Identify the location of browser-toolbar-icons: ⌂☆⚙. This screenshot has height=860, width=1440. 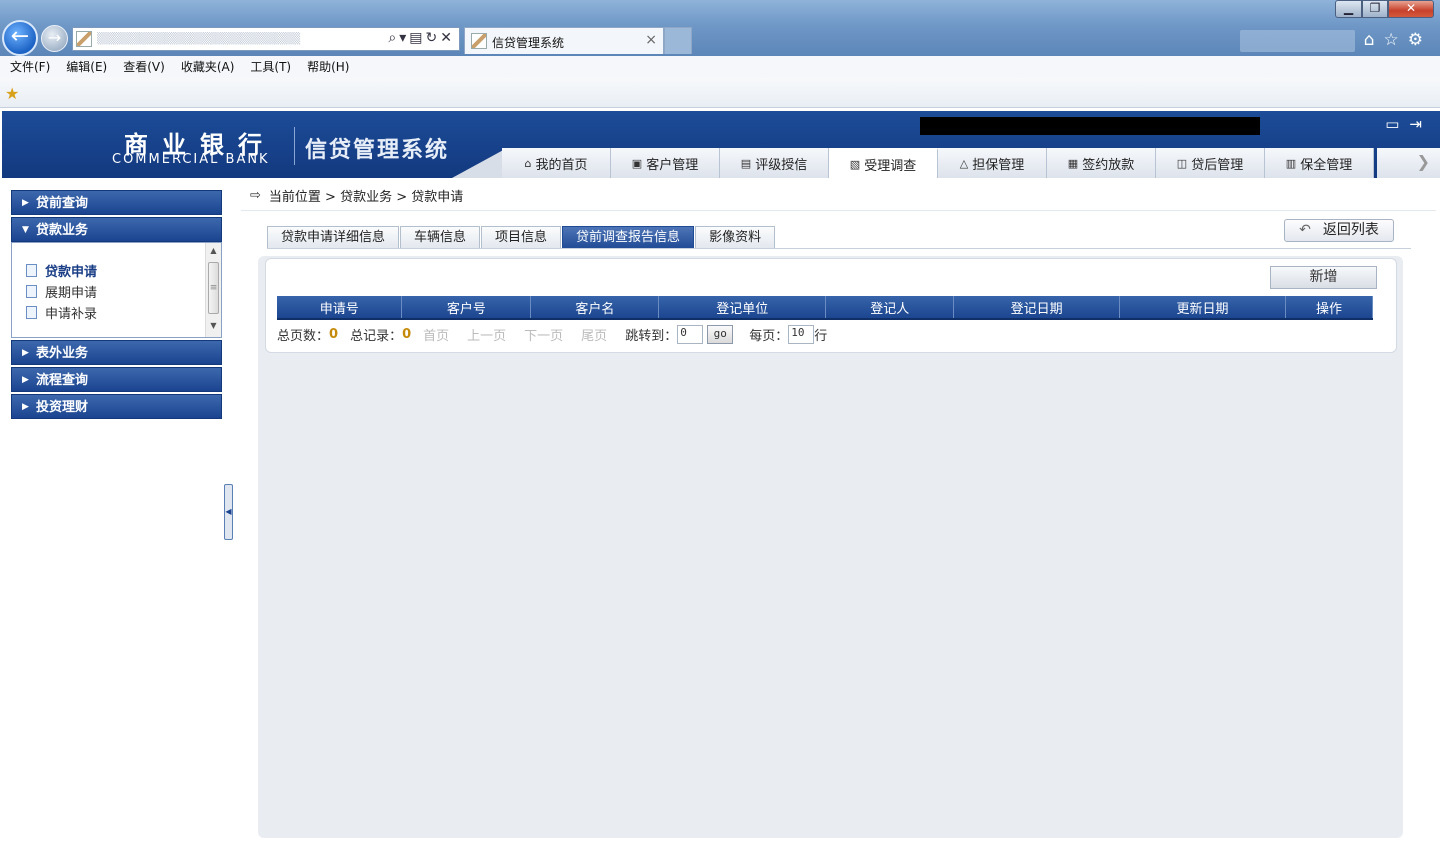
(1398, 40).